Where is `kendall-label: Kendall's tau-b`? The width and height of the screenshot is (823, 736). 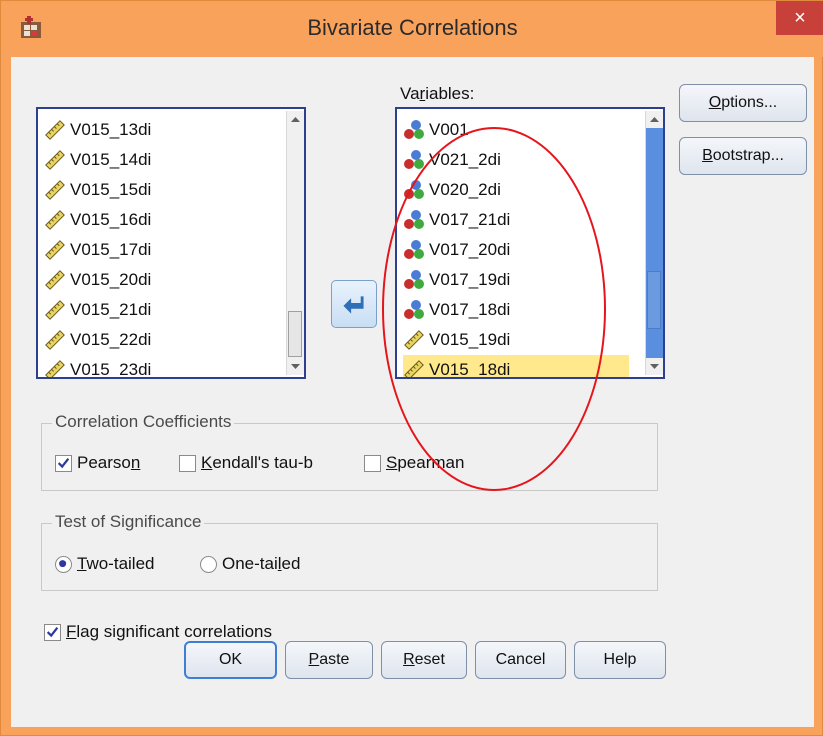
kendall-label: Kendall's tau-b is located at coordinates (257, 462).